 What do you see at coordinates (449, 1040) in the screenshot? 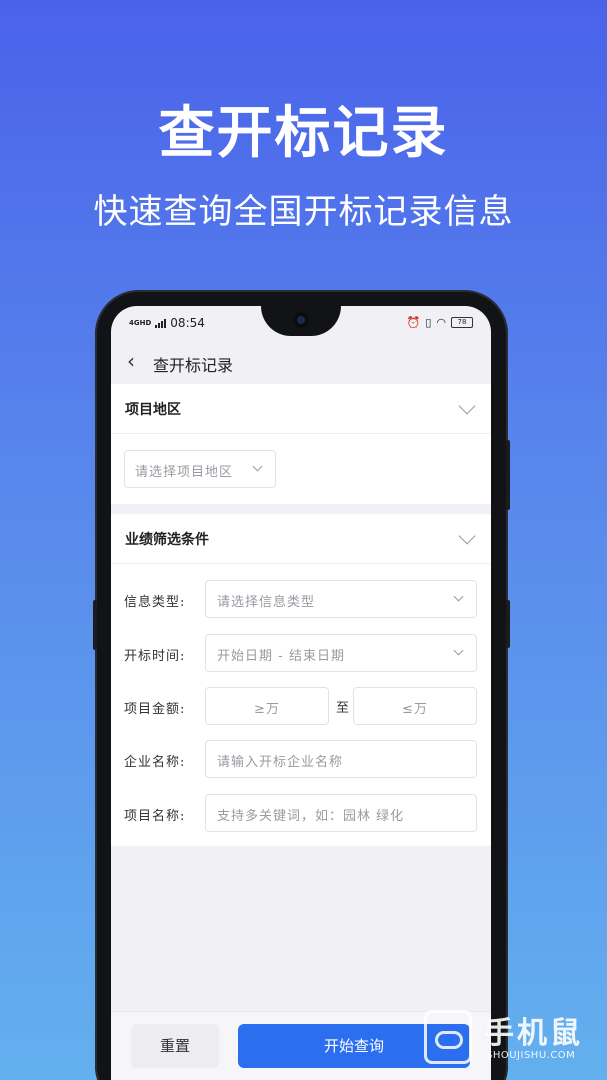
I see `cloud-icon` at bounding box center [449, 1040].